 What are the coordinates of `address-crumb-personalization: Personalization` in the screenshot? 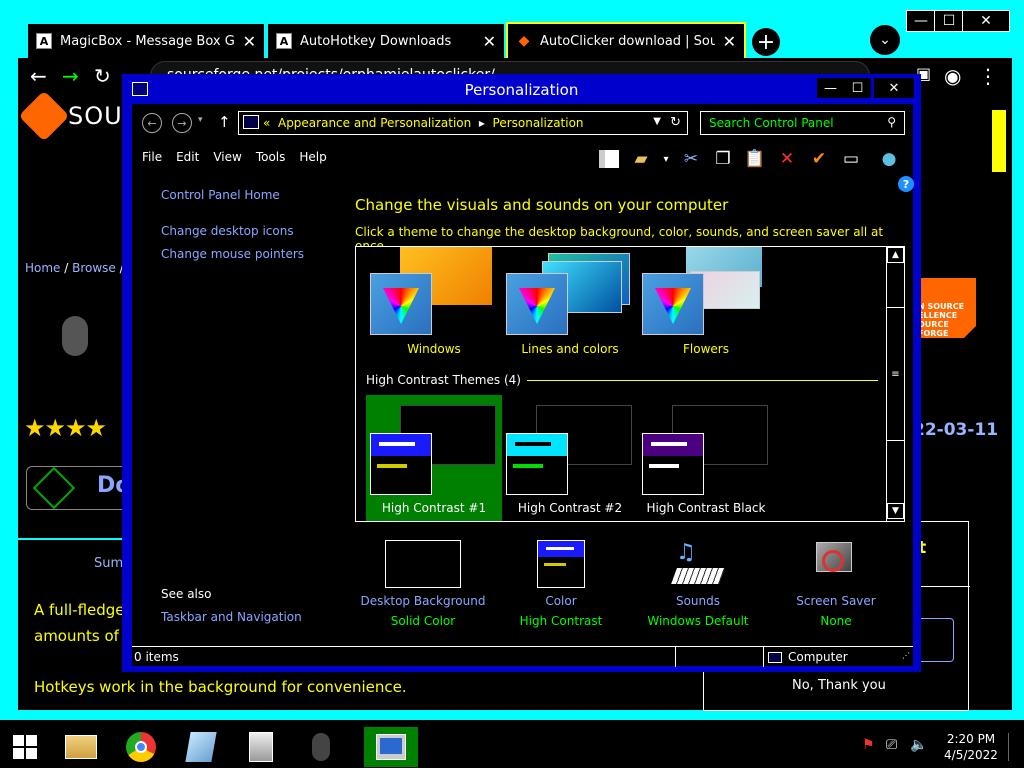 It's located at (538, 123).